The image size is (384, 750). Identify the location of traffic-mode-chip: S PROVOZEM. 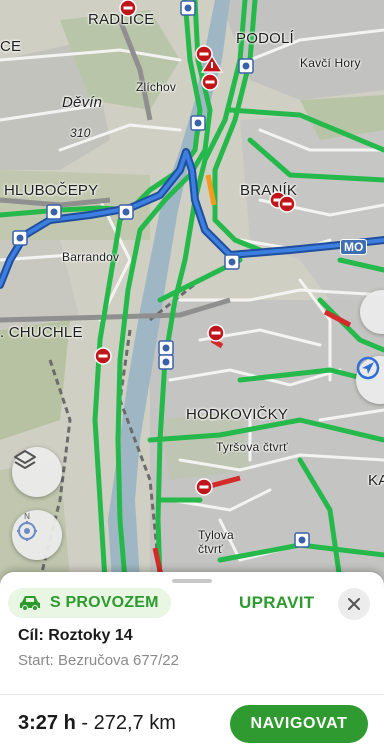
(89, 603).